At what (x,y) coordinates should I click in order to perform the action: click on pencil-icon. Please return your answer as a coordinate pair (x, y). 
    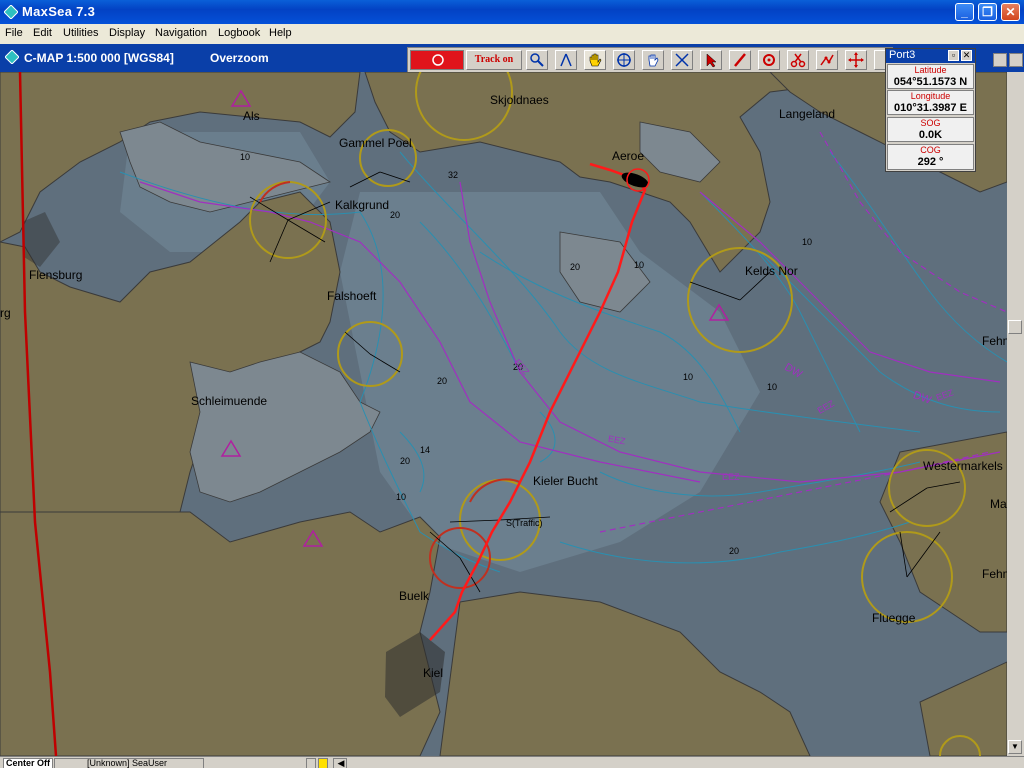
    Looking at the image, I should click on (740, 60).